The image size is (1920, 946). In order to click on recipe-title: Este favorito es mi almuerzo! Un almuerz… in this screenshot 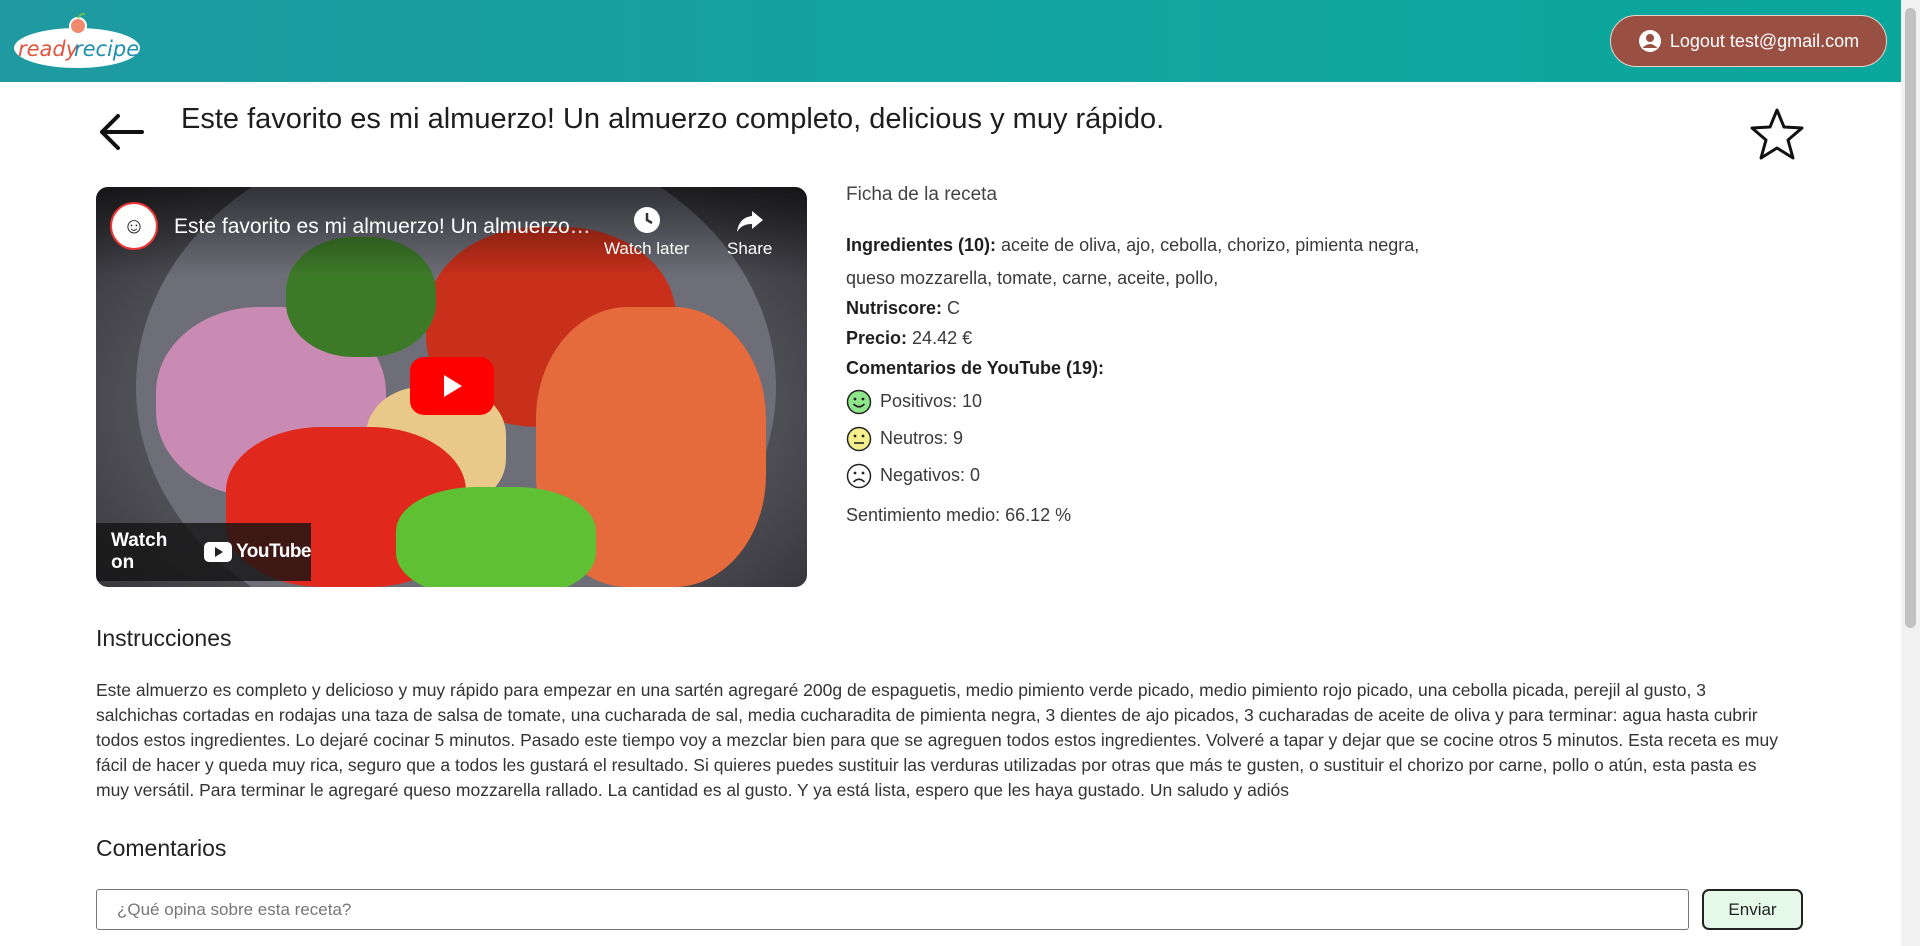, I will do `click(673, 119)`.